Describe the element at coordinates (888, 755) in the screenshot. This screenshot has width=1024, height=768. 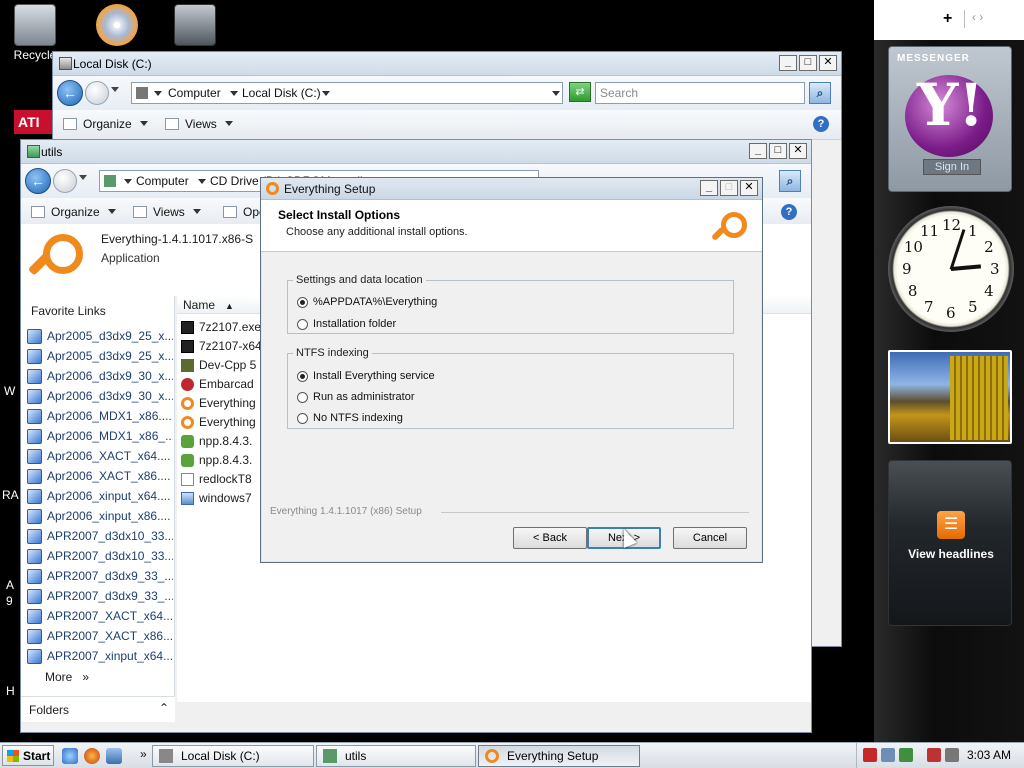
I see `security-icon` at that location.